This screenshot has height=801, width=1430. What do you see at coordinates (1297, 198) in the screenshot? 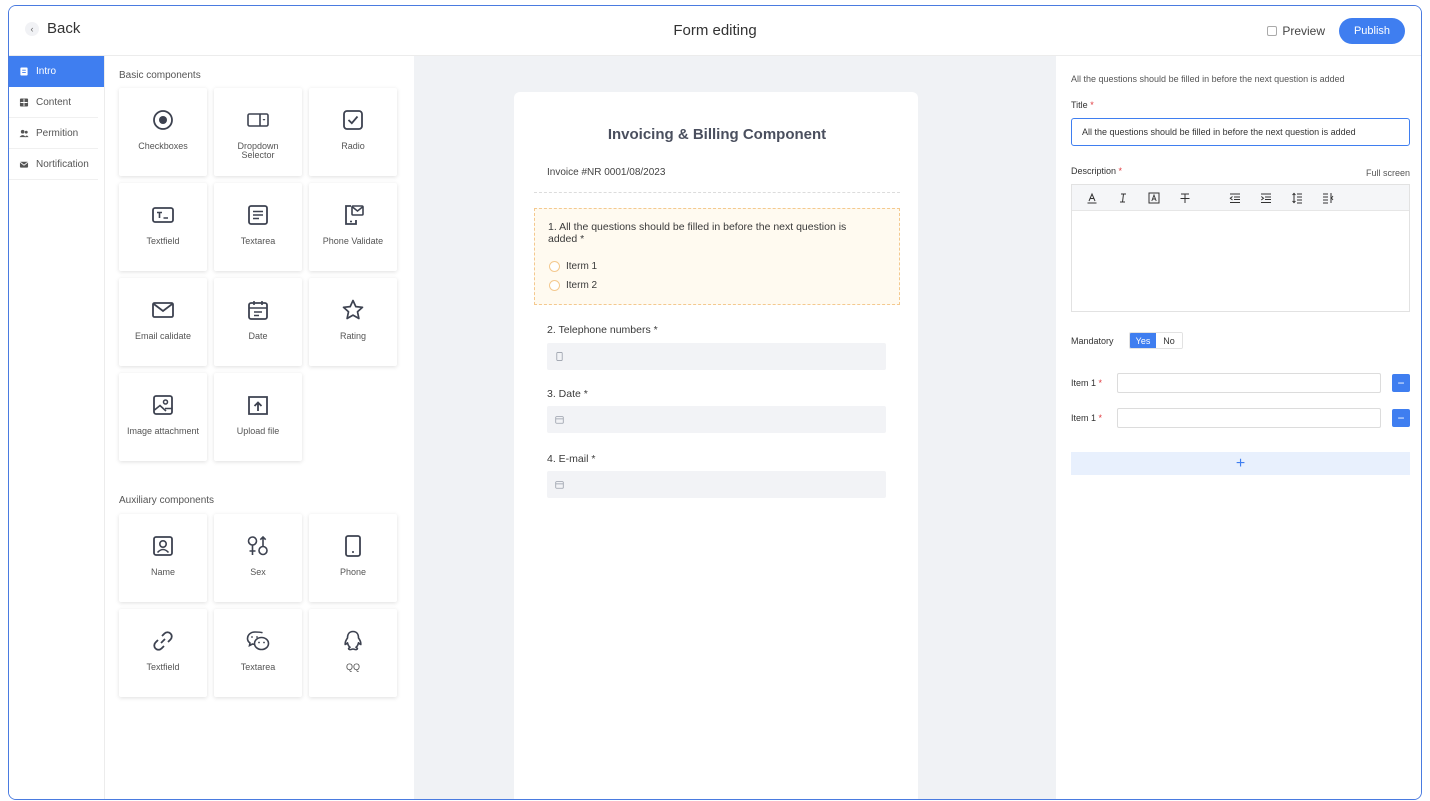
I see `line-height-button` at bounding box center [1297, 198].